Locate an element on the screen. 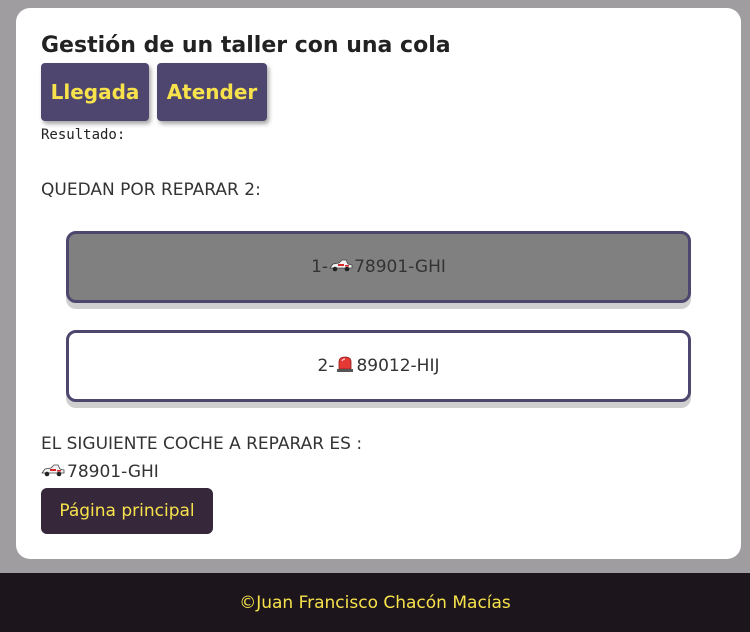 The height and width of the screenshot is (632, 750). police-light-icon is located at coordinates (345, 366).